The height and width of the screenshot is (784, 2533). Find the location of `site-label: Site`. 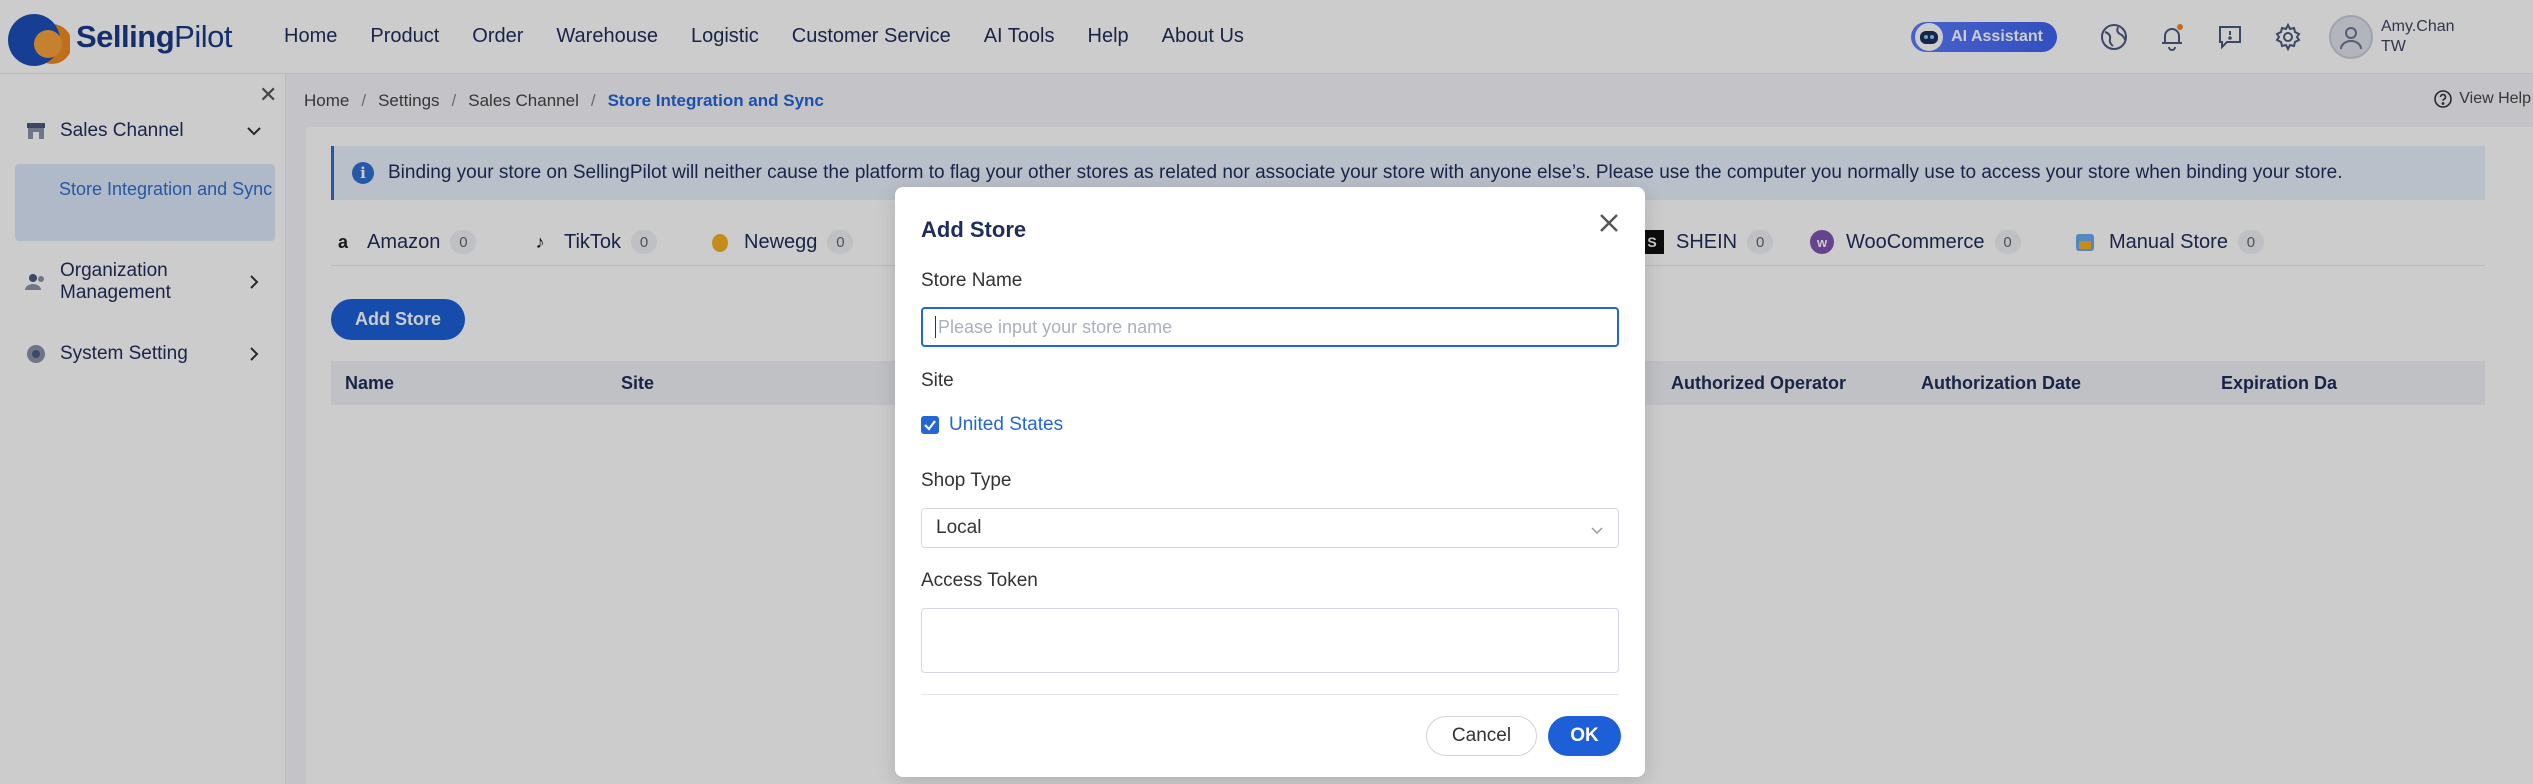

site-label: Site is located at coordinates (937, 380).